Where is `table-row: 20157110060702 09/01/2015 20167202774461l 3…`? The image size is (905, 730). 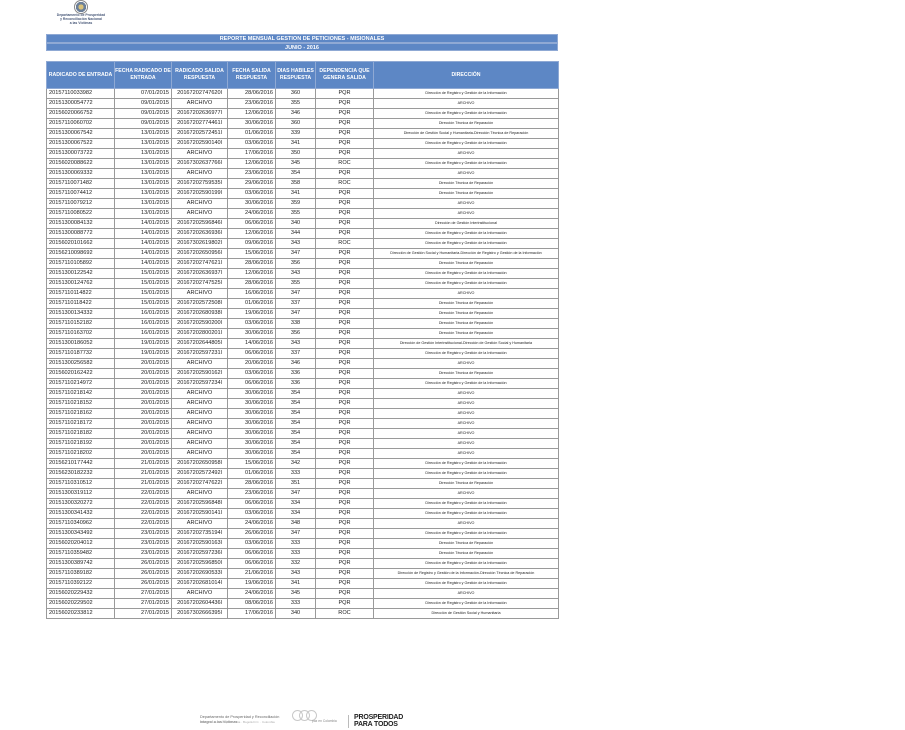
table-row: 20157110060702 09/01/2015 20167202774461l 3… is located at coordinates (302, 123).